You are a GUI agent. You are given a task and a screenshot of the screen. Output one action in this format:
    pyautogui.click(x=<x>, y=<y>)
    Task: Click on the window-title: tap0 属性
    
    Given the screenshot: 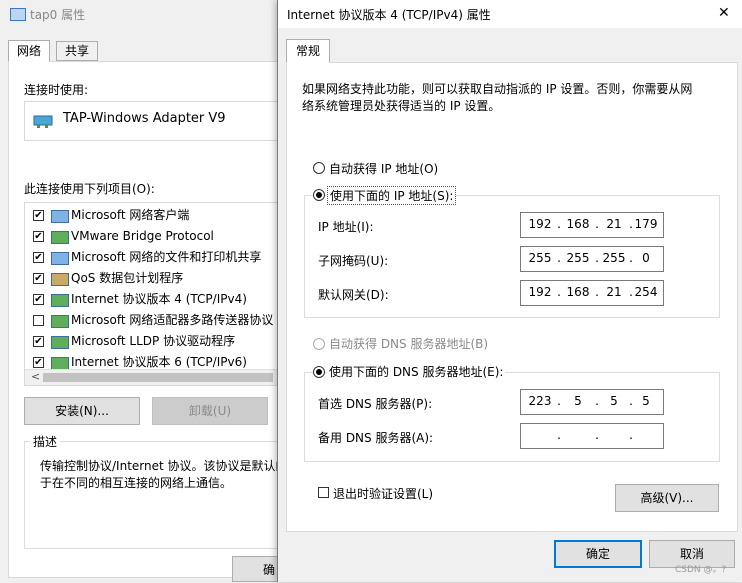 What is the action you would take?
    pyautogui.click(x=58, y=15)
    